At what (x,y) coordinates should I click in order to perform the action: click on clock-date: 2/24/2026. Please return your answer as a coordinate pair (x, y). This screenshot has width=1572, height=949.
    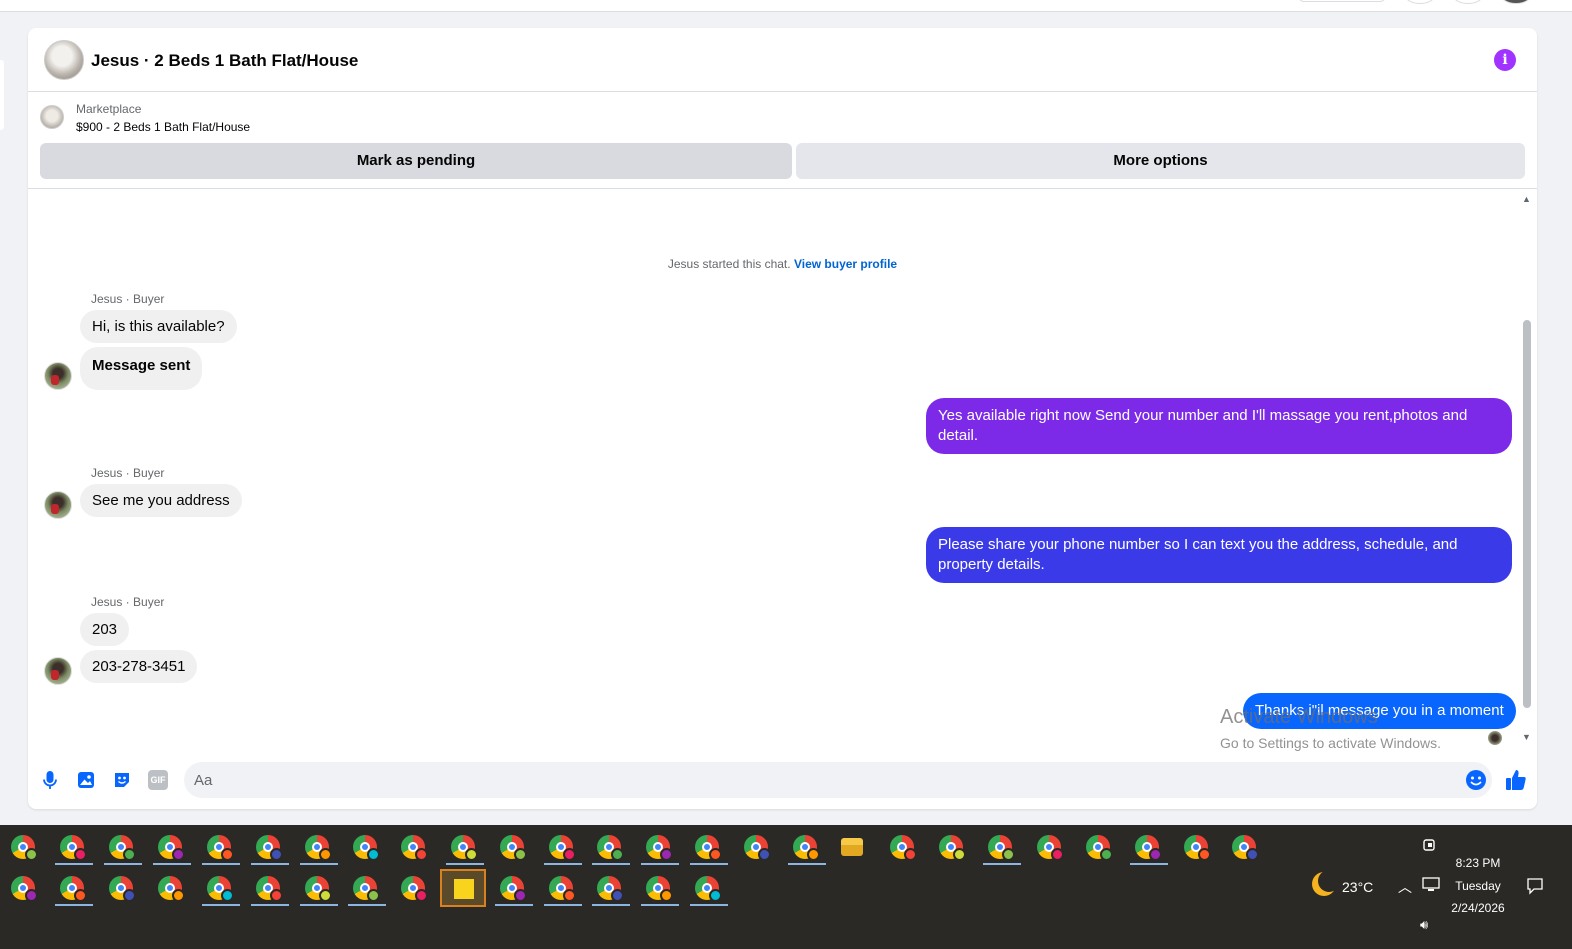
    Looking at the image, I should click on (1478, 908).